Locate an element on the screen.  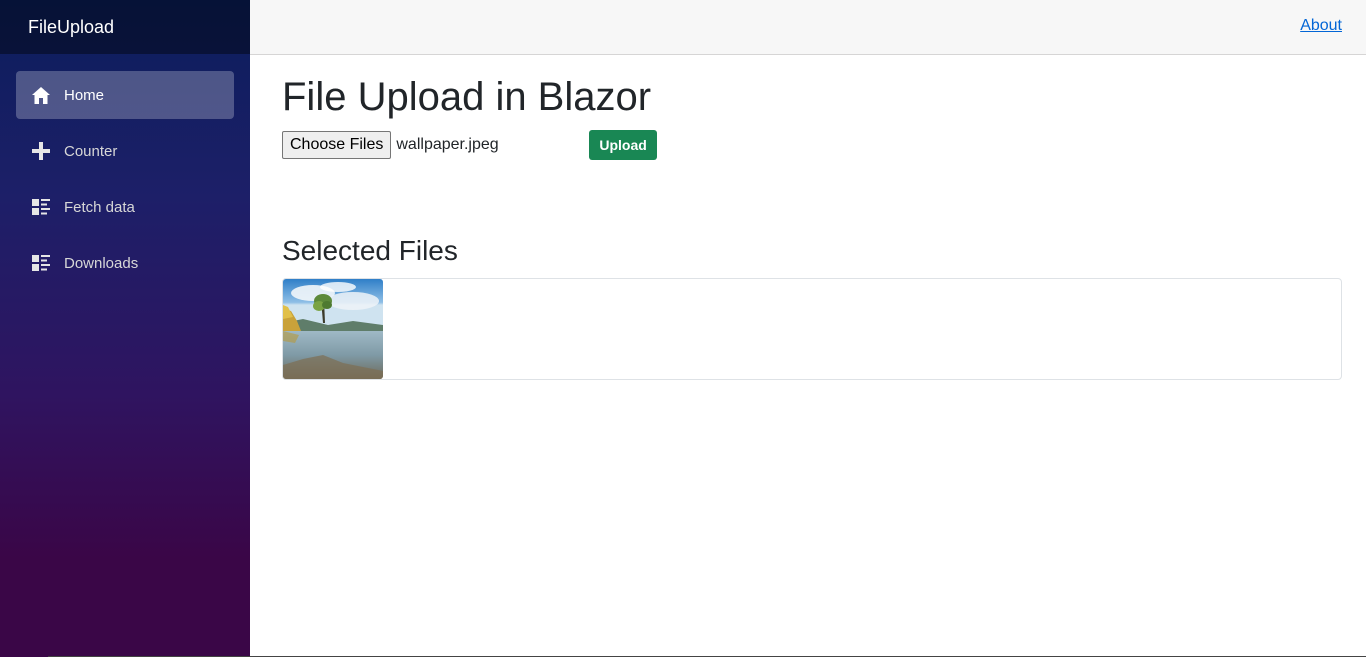
selected-files-list is located at coordinates (812, 329).